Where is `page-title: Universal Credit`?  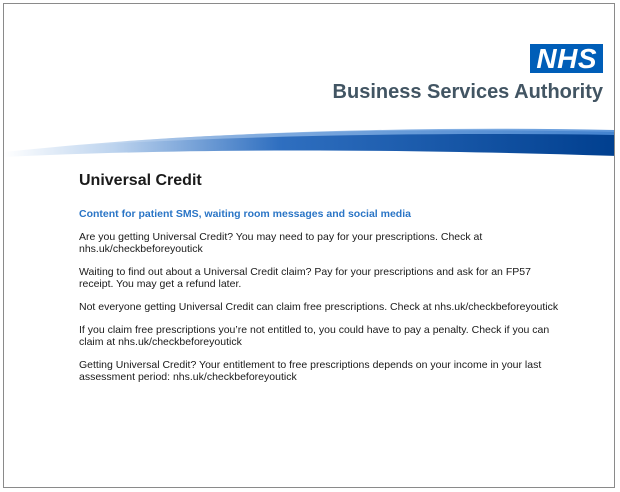
page-title: Universal Credit is located at coordinates (140, 180).